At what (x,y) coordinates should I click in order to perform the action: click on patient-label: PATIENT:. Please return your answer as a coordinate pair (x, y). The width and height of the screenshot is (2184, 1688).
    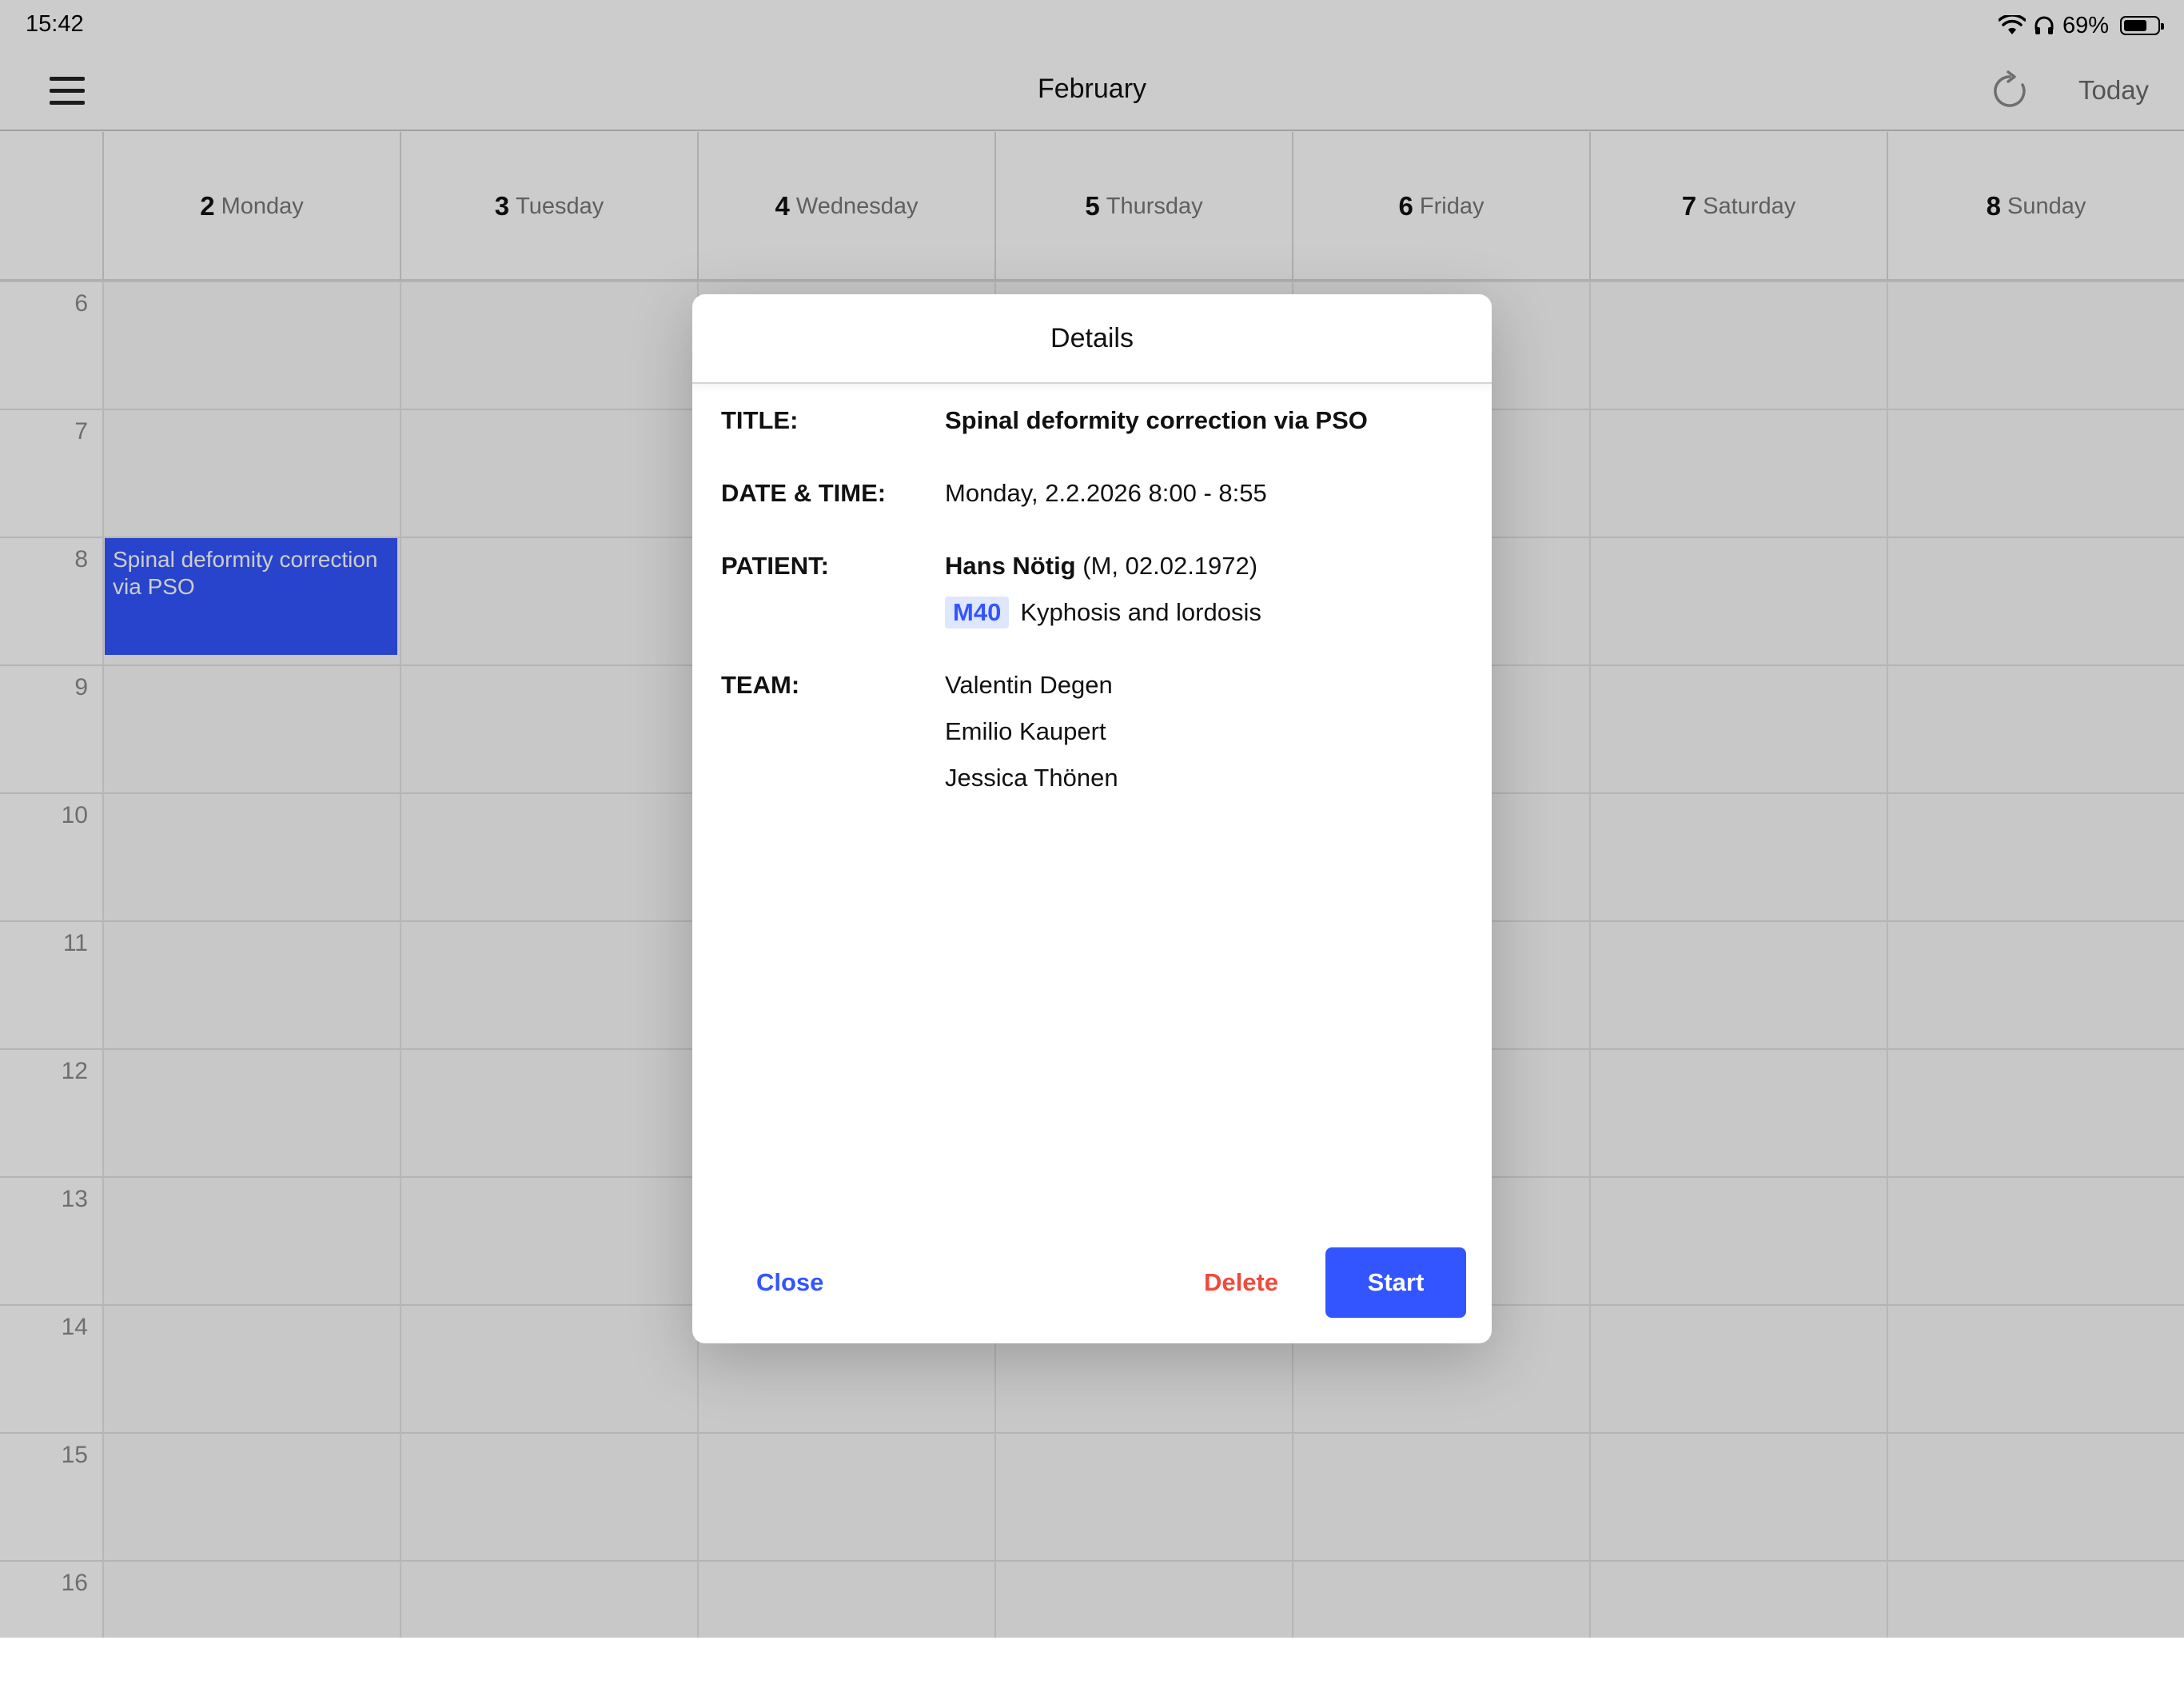
    Looking at the image, I should click on (775, 566).